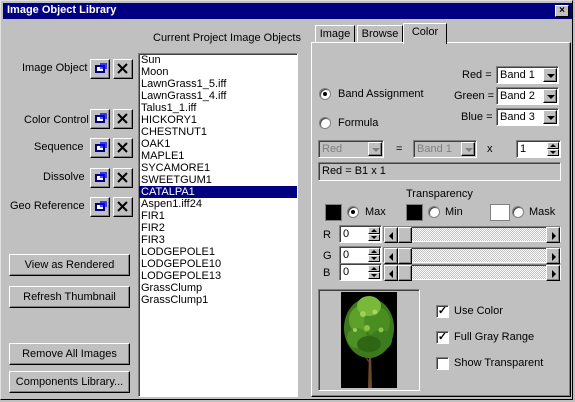 Image resolution: width=575 pixels, height=402 pixels. Describe the element at coordinates (562, 11) in the screenshot. I see `close-icon: ×` at that location.